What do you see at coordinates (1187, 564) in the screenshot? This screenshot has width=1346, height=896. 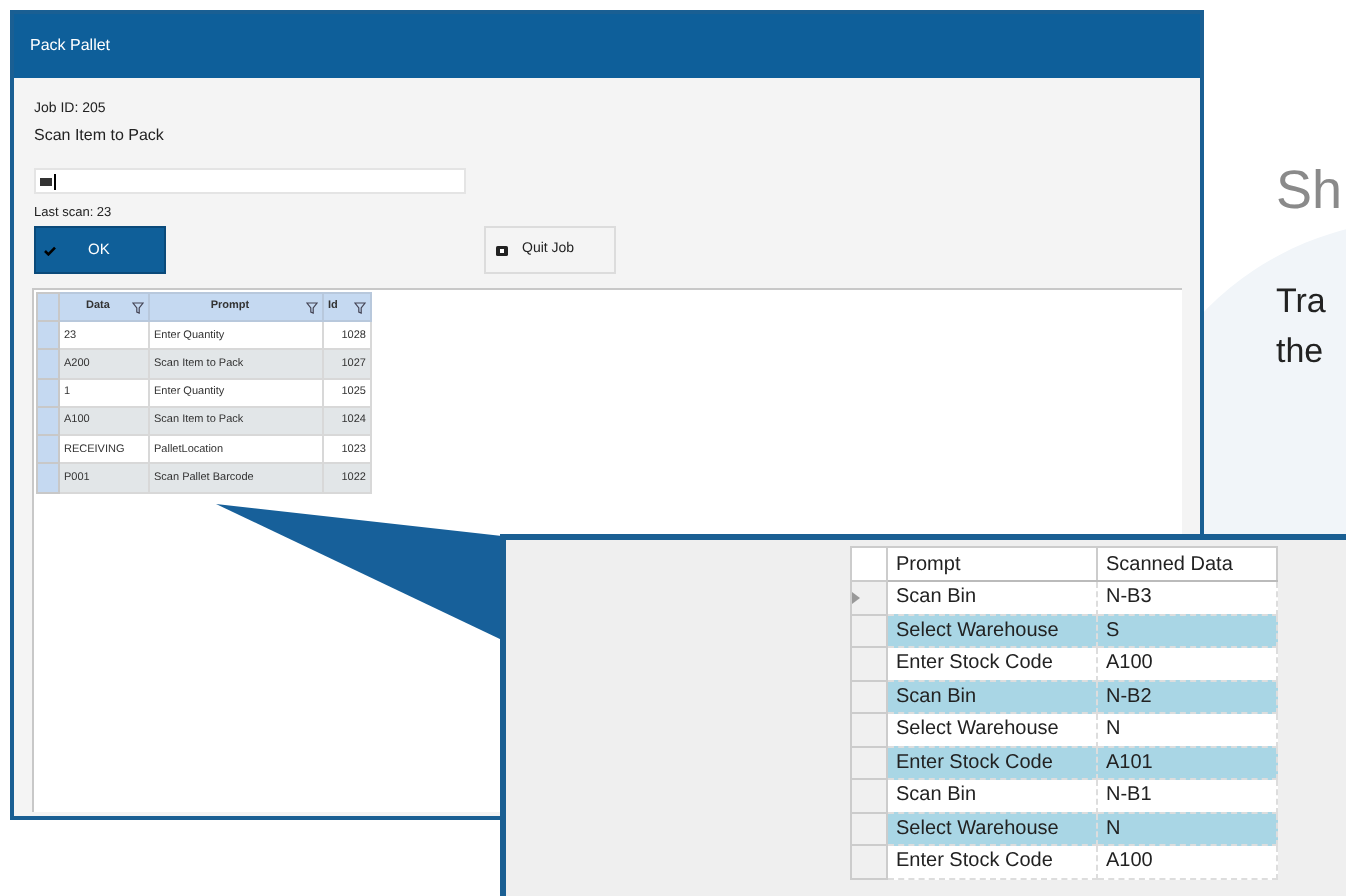 I see `column-header: Scanned Data` at bounding box center [1187, 564].